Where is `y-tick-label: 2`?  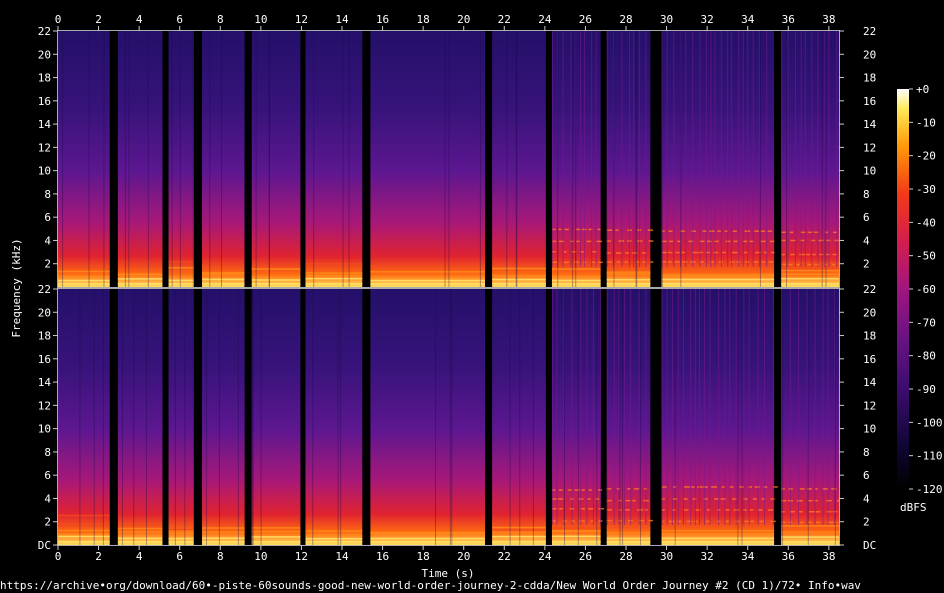 y-tick-label: 2 is located at coordinates (47, 522).